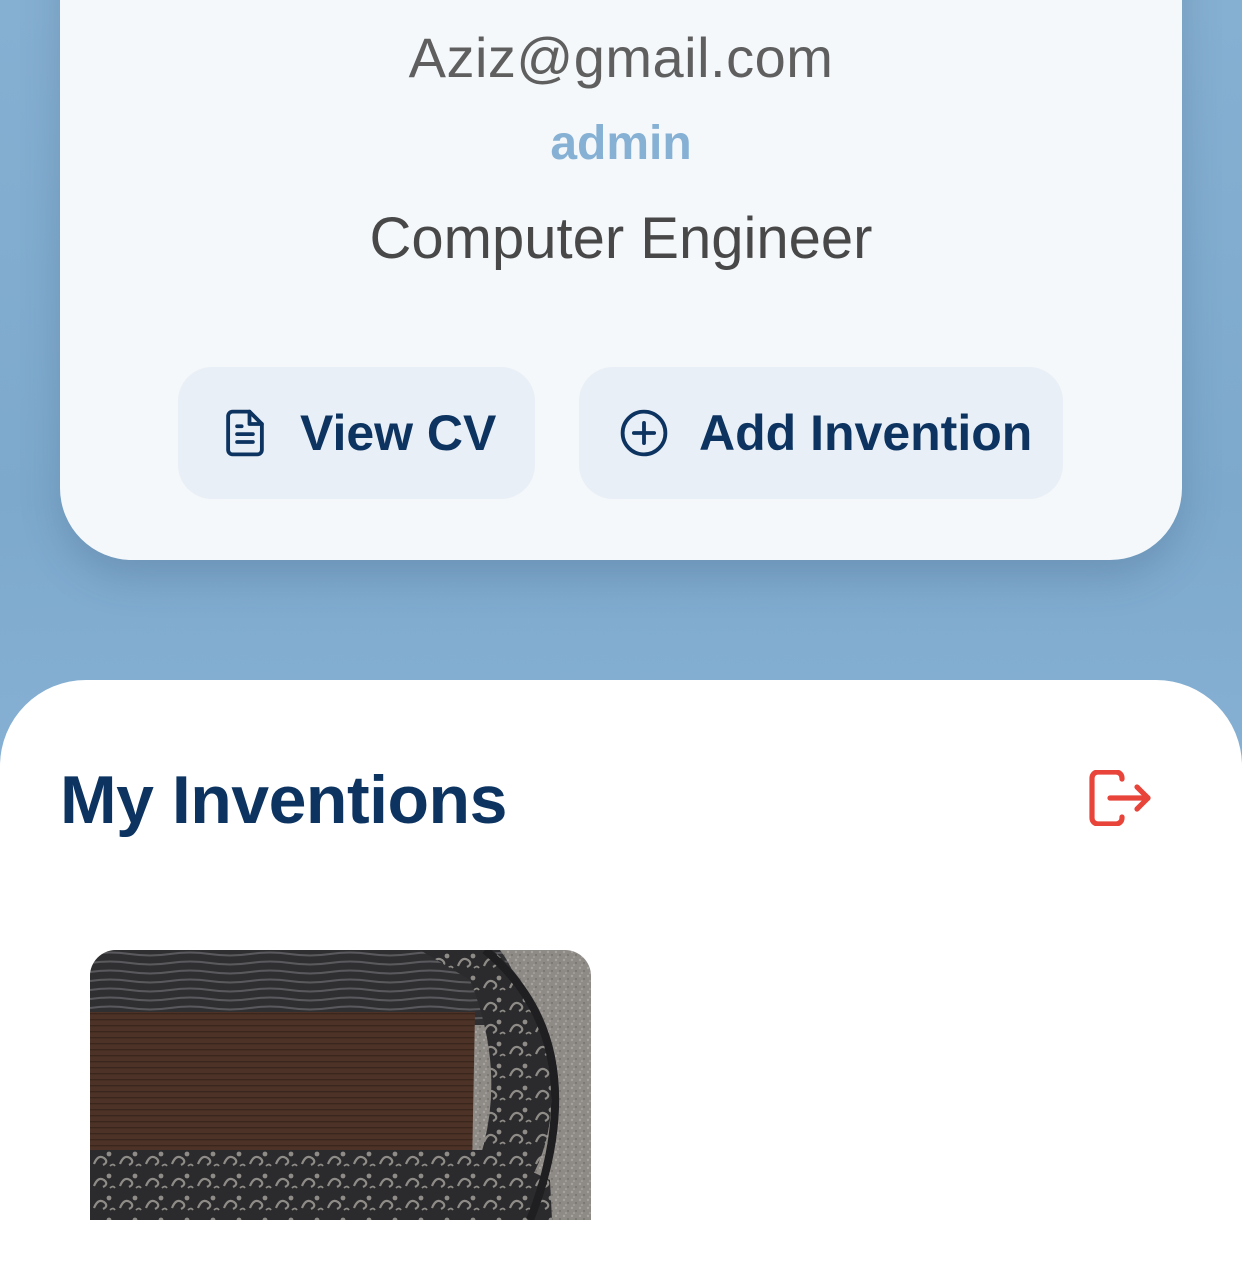  Describe the element at coordinates (621, 143) in the screenshot. I see `profile-role: admin` at that location.